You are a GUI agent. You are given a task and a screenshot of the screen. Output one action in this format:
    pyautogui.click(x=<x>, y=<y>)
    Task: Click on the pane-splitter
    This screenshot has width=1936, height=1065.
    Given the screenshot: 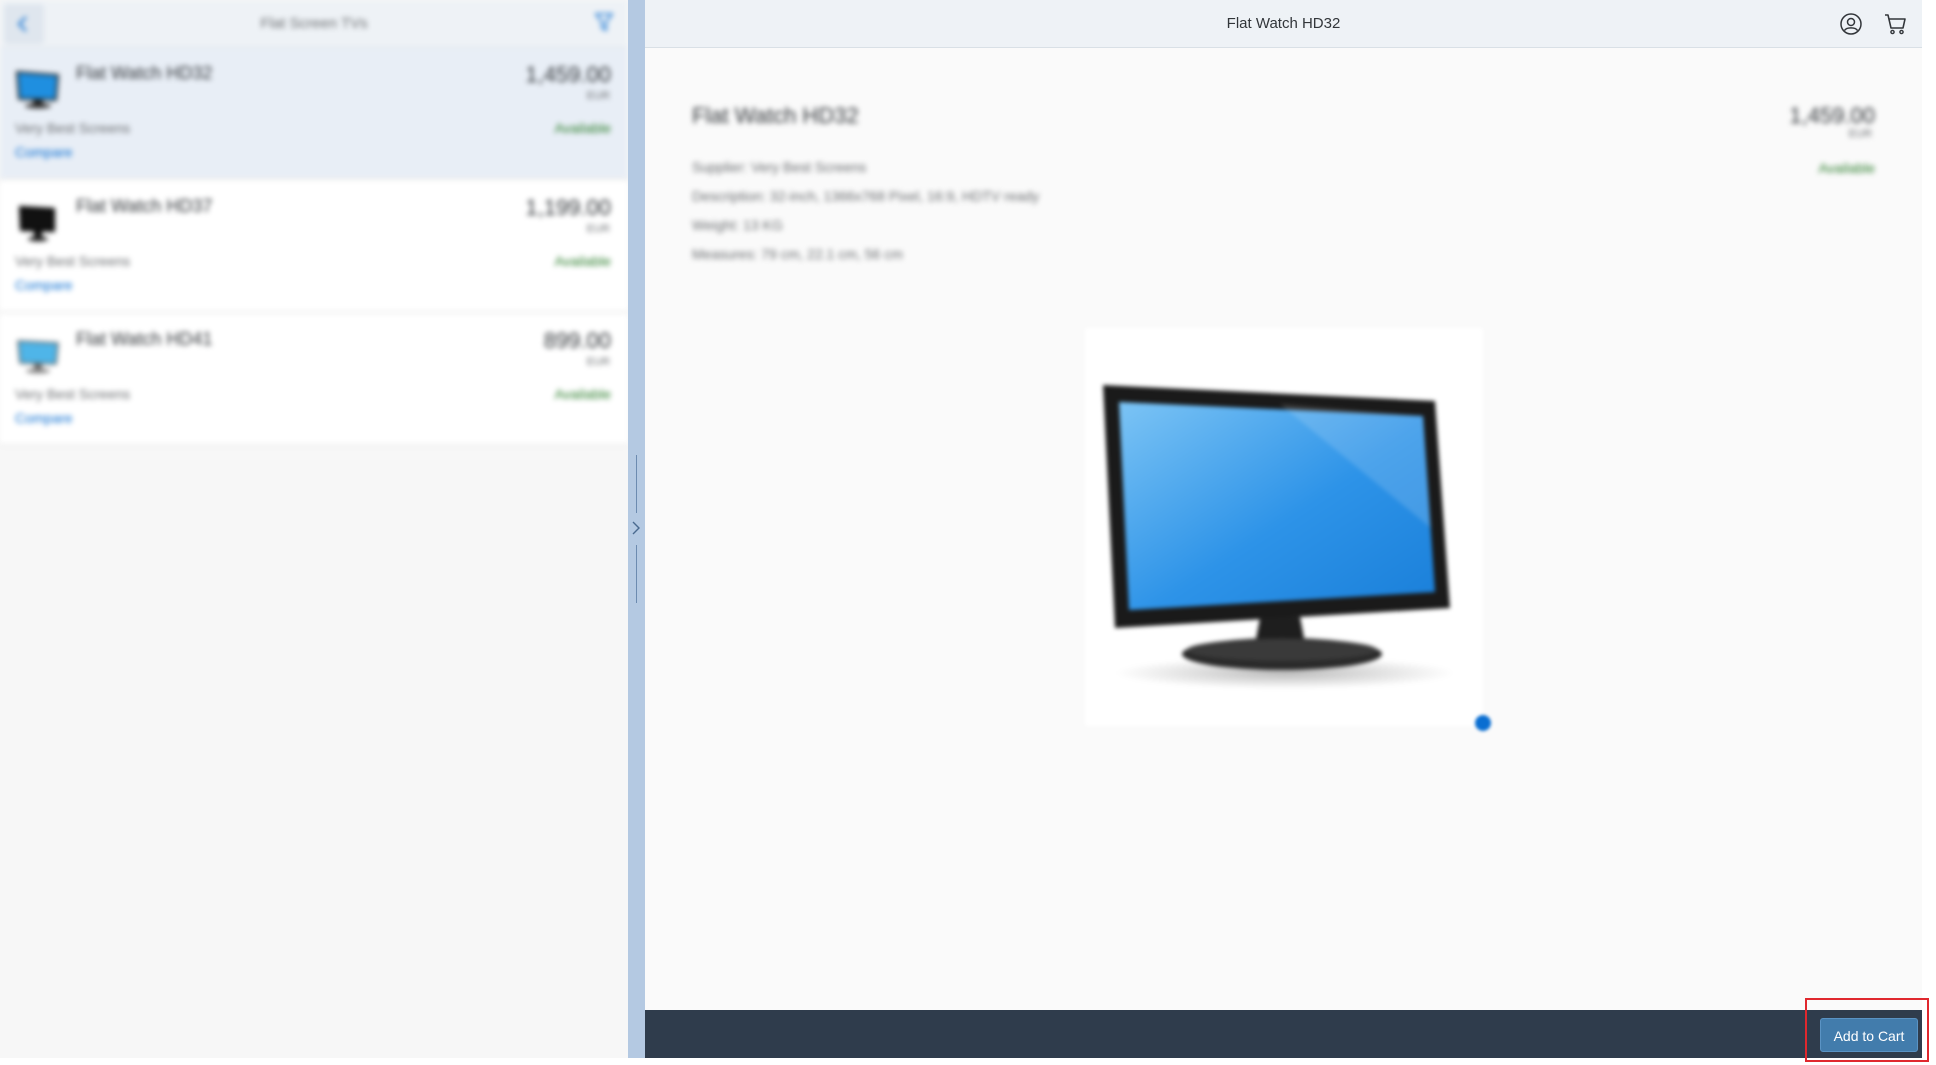 What is the action you would take?
    pyautogui.click(x=636, y=529)
    